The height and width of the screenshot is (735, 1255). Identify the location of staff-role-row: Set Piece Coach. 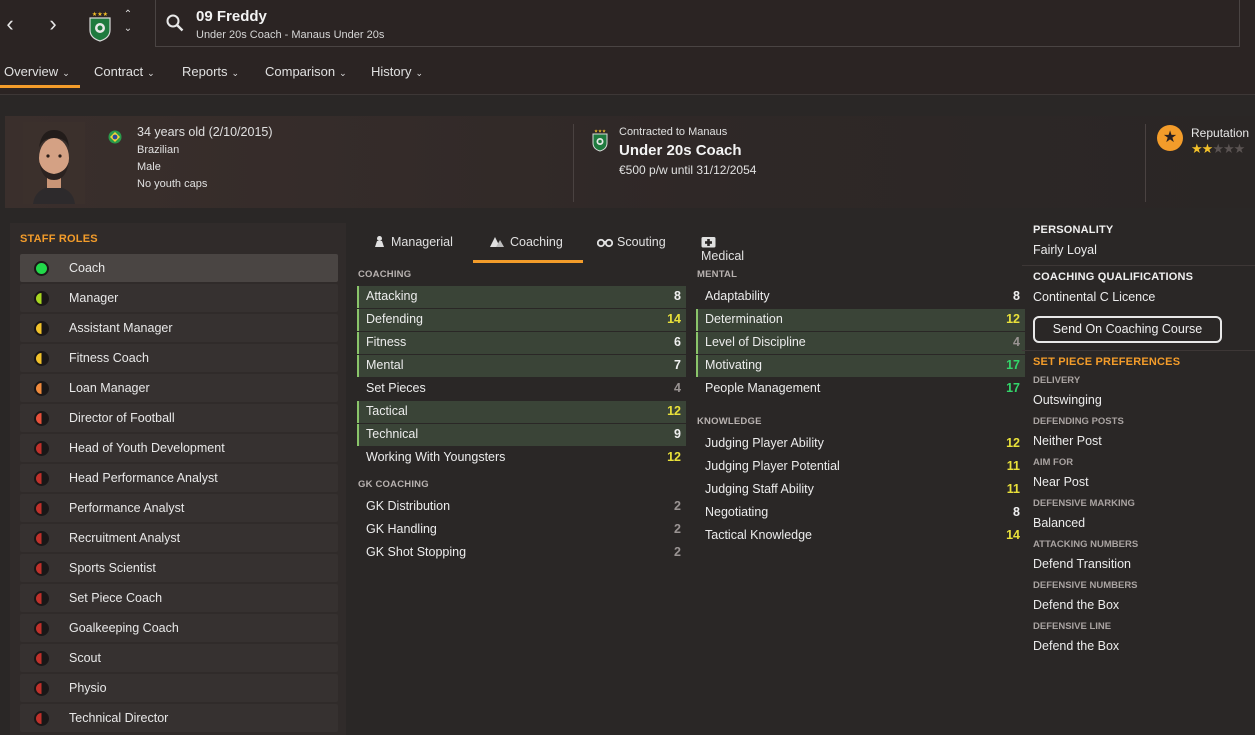
(179, 598).